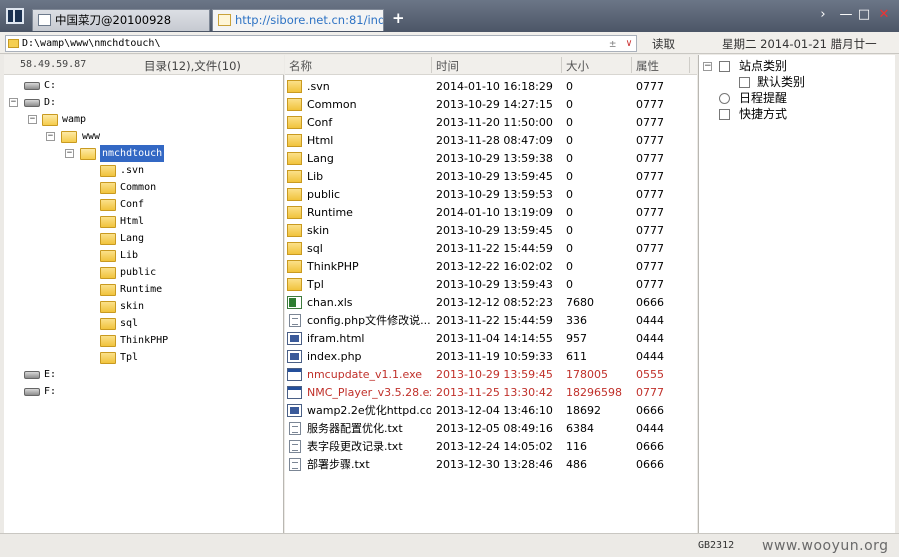  What do you see at coordinates (144, 374) in the screenshot?
I see `tree-drive-e: E:` at bounding box center [144, 374].